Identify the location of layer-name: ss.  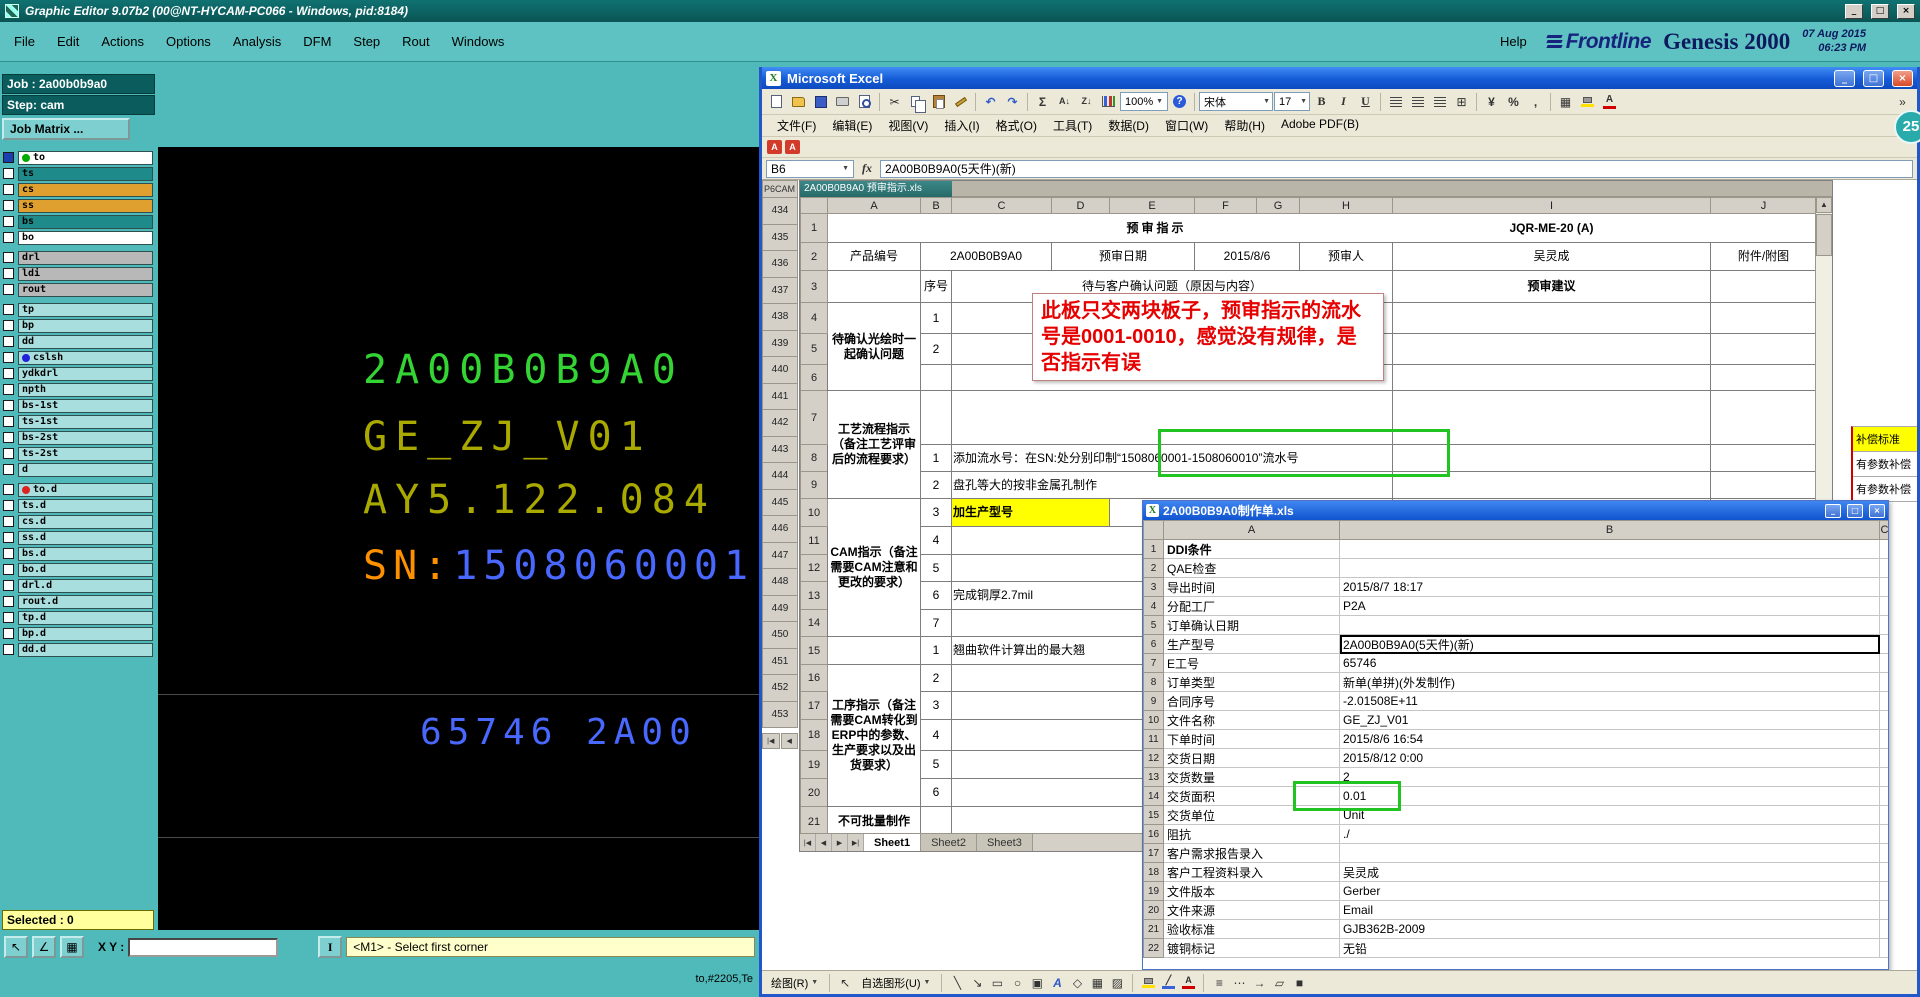
(85, 205).